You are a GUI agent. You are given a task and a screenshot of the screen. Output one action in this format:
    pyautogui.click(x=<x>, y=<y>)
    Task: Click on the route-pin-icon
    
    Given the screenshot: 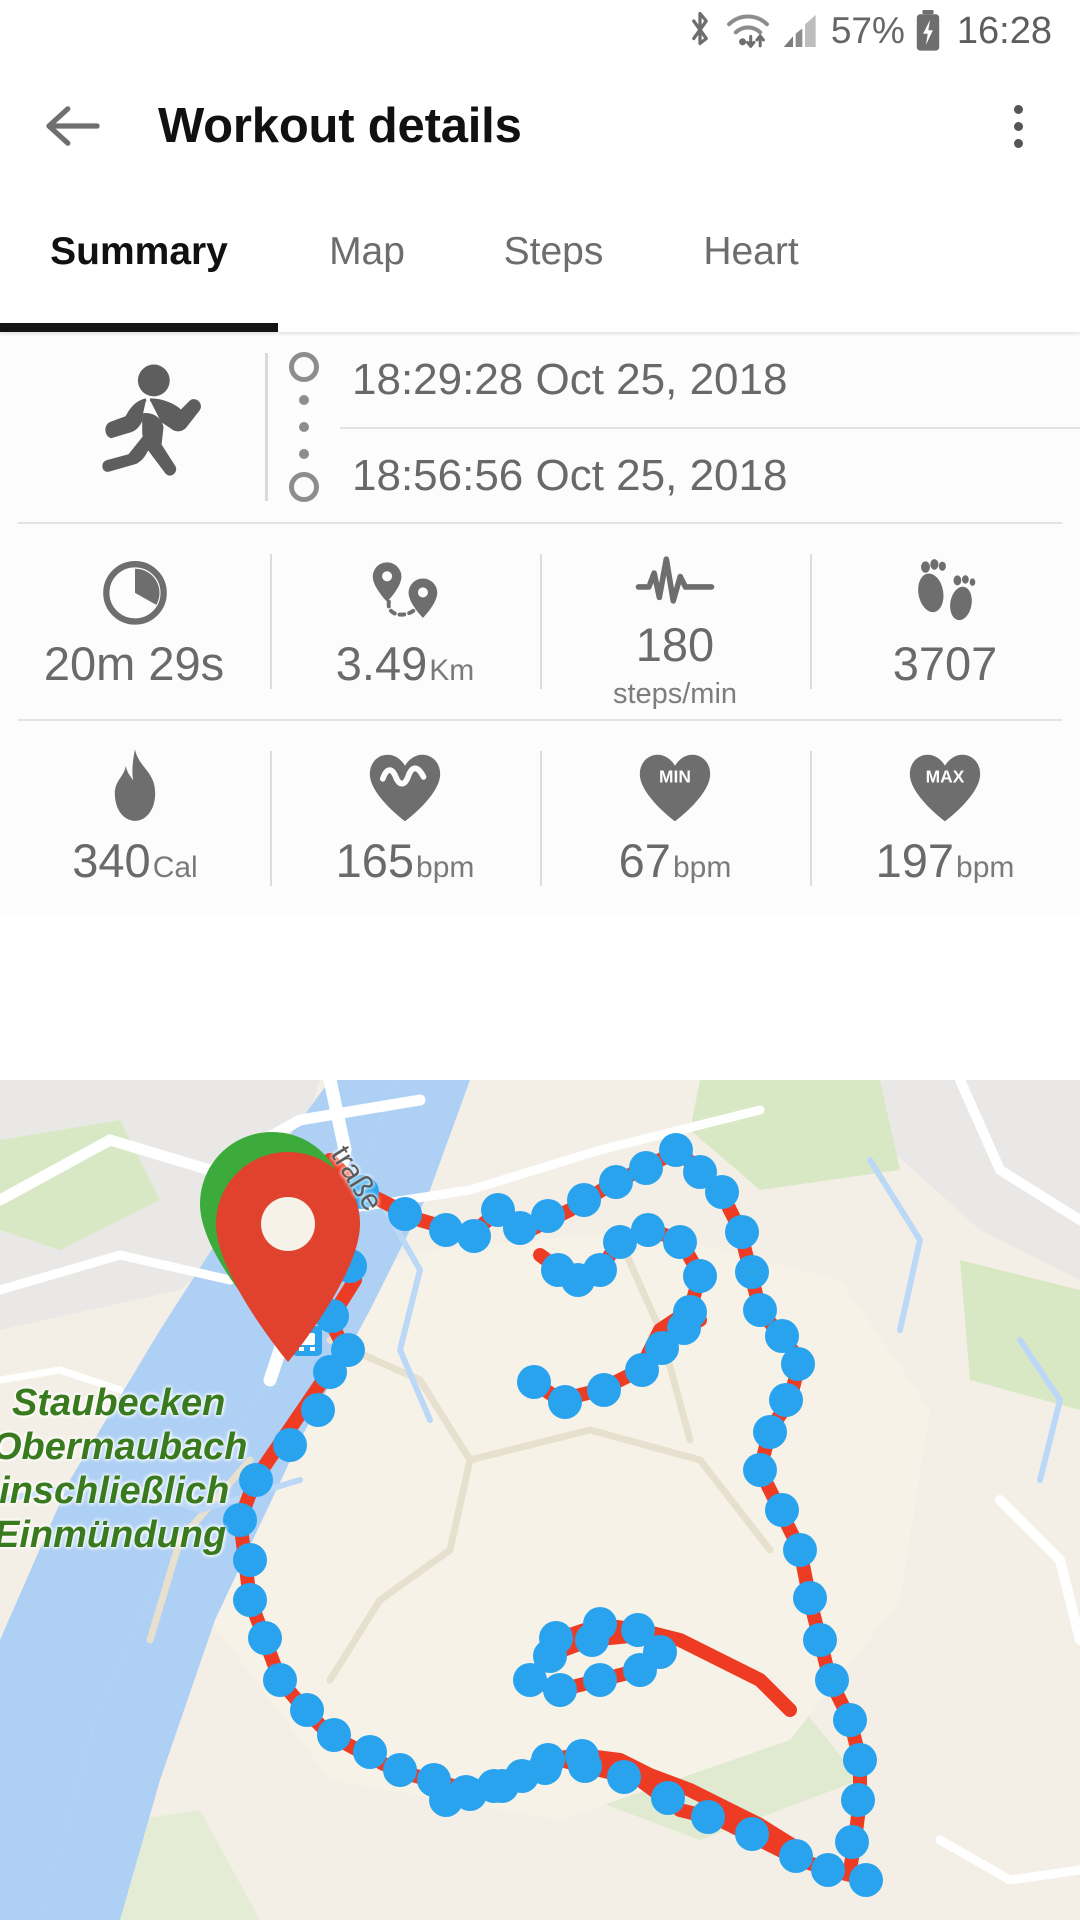 What is the action you would take?
    pyautogui.click(x=405, y=590)
    